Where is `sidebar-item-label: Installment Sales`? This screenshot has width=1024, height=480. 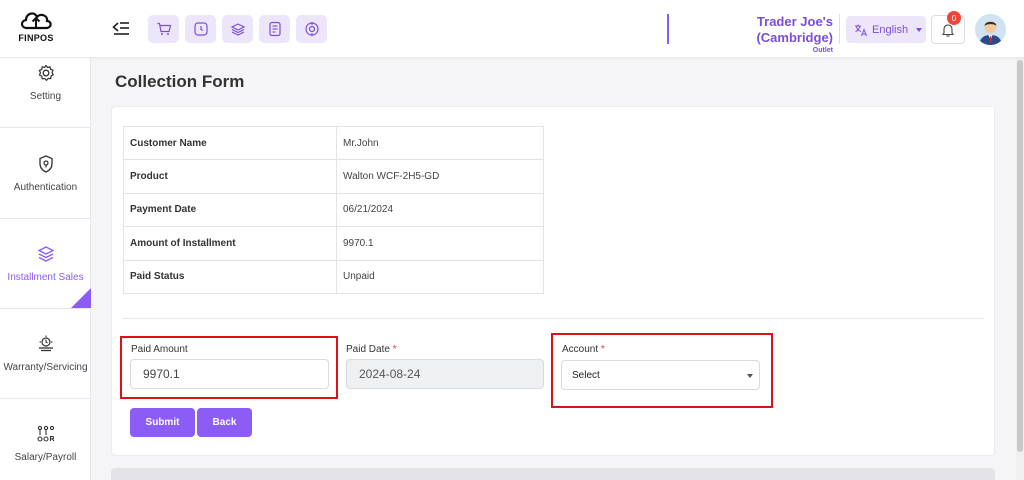 sidebar-item-label: Installment Sales is located at coordinates (45, 277).